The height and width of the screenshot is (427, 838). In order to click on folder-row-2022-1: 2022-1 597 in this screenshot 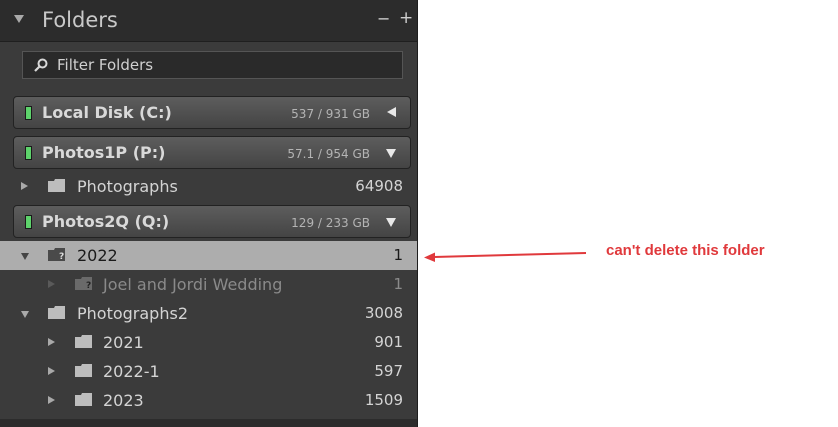, I will do `click(208, 371)`.